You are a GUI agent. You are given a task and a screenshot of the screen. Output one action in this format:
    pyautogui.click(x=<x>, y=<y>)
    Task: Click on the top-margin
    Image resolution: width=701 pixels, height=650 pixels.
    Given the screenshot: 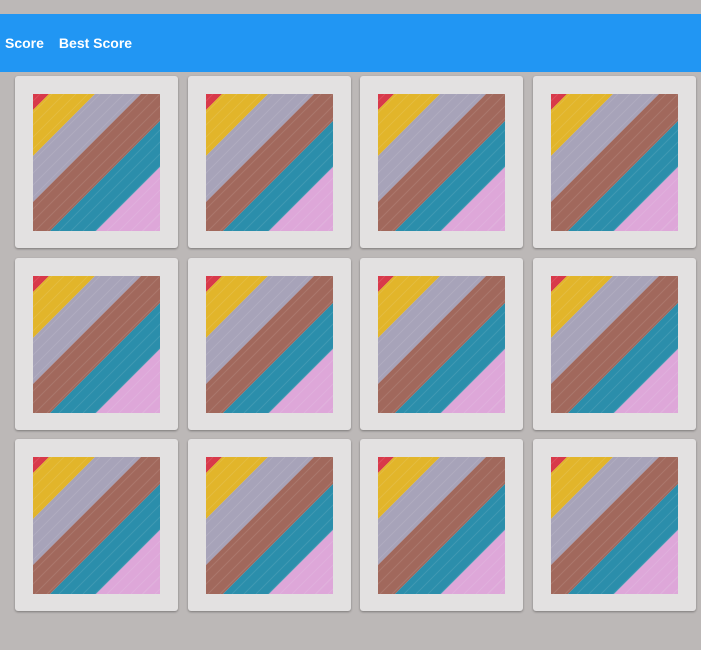 What is the action you would take?
    pyautogui.click(x=350, y=7)
    